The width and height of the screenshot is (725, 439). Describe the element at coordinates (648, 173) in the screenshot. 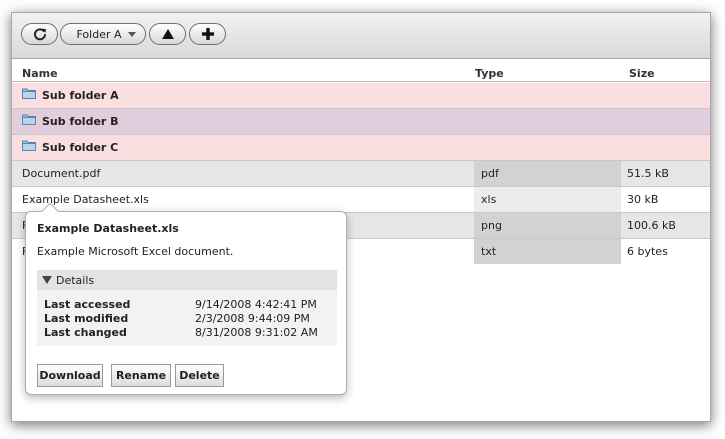

I see `file-size: 51.5 kB` at that location.